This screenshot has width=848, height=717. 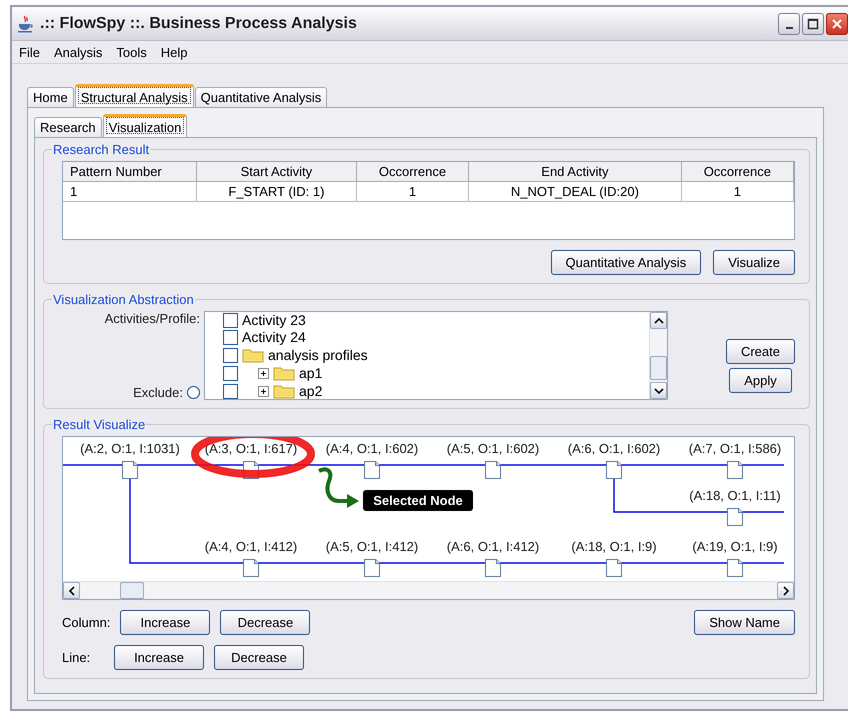 I want to click on tree-item: analysis profiles, so click(x=318, y=355).